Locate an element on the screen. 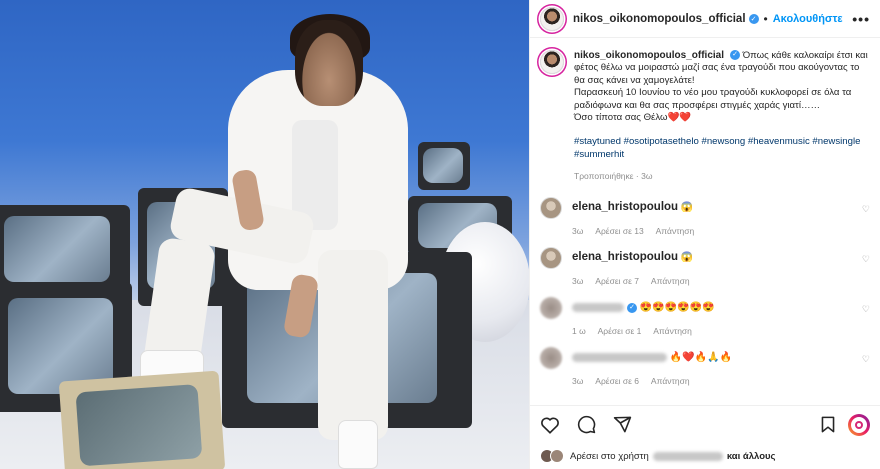 Image resolution: width=880 pixels, height=469 pixels. caption-author-avatar is located at coordinates (552, 62).